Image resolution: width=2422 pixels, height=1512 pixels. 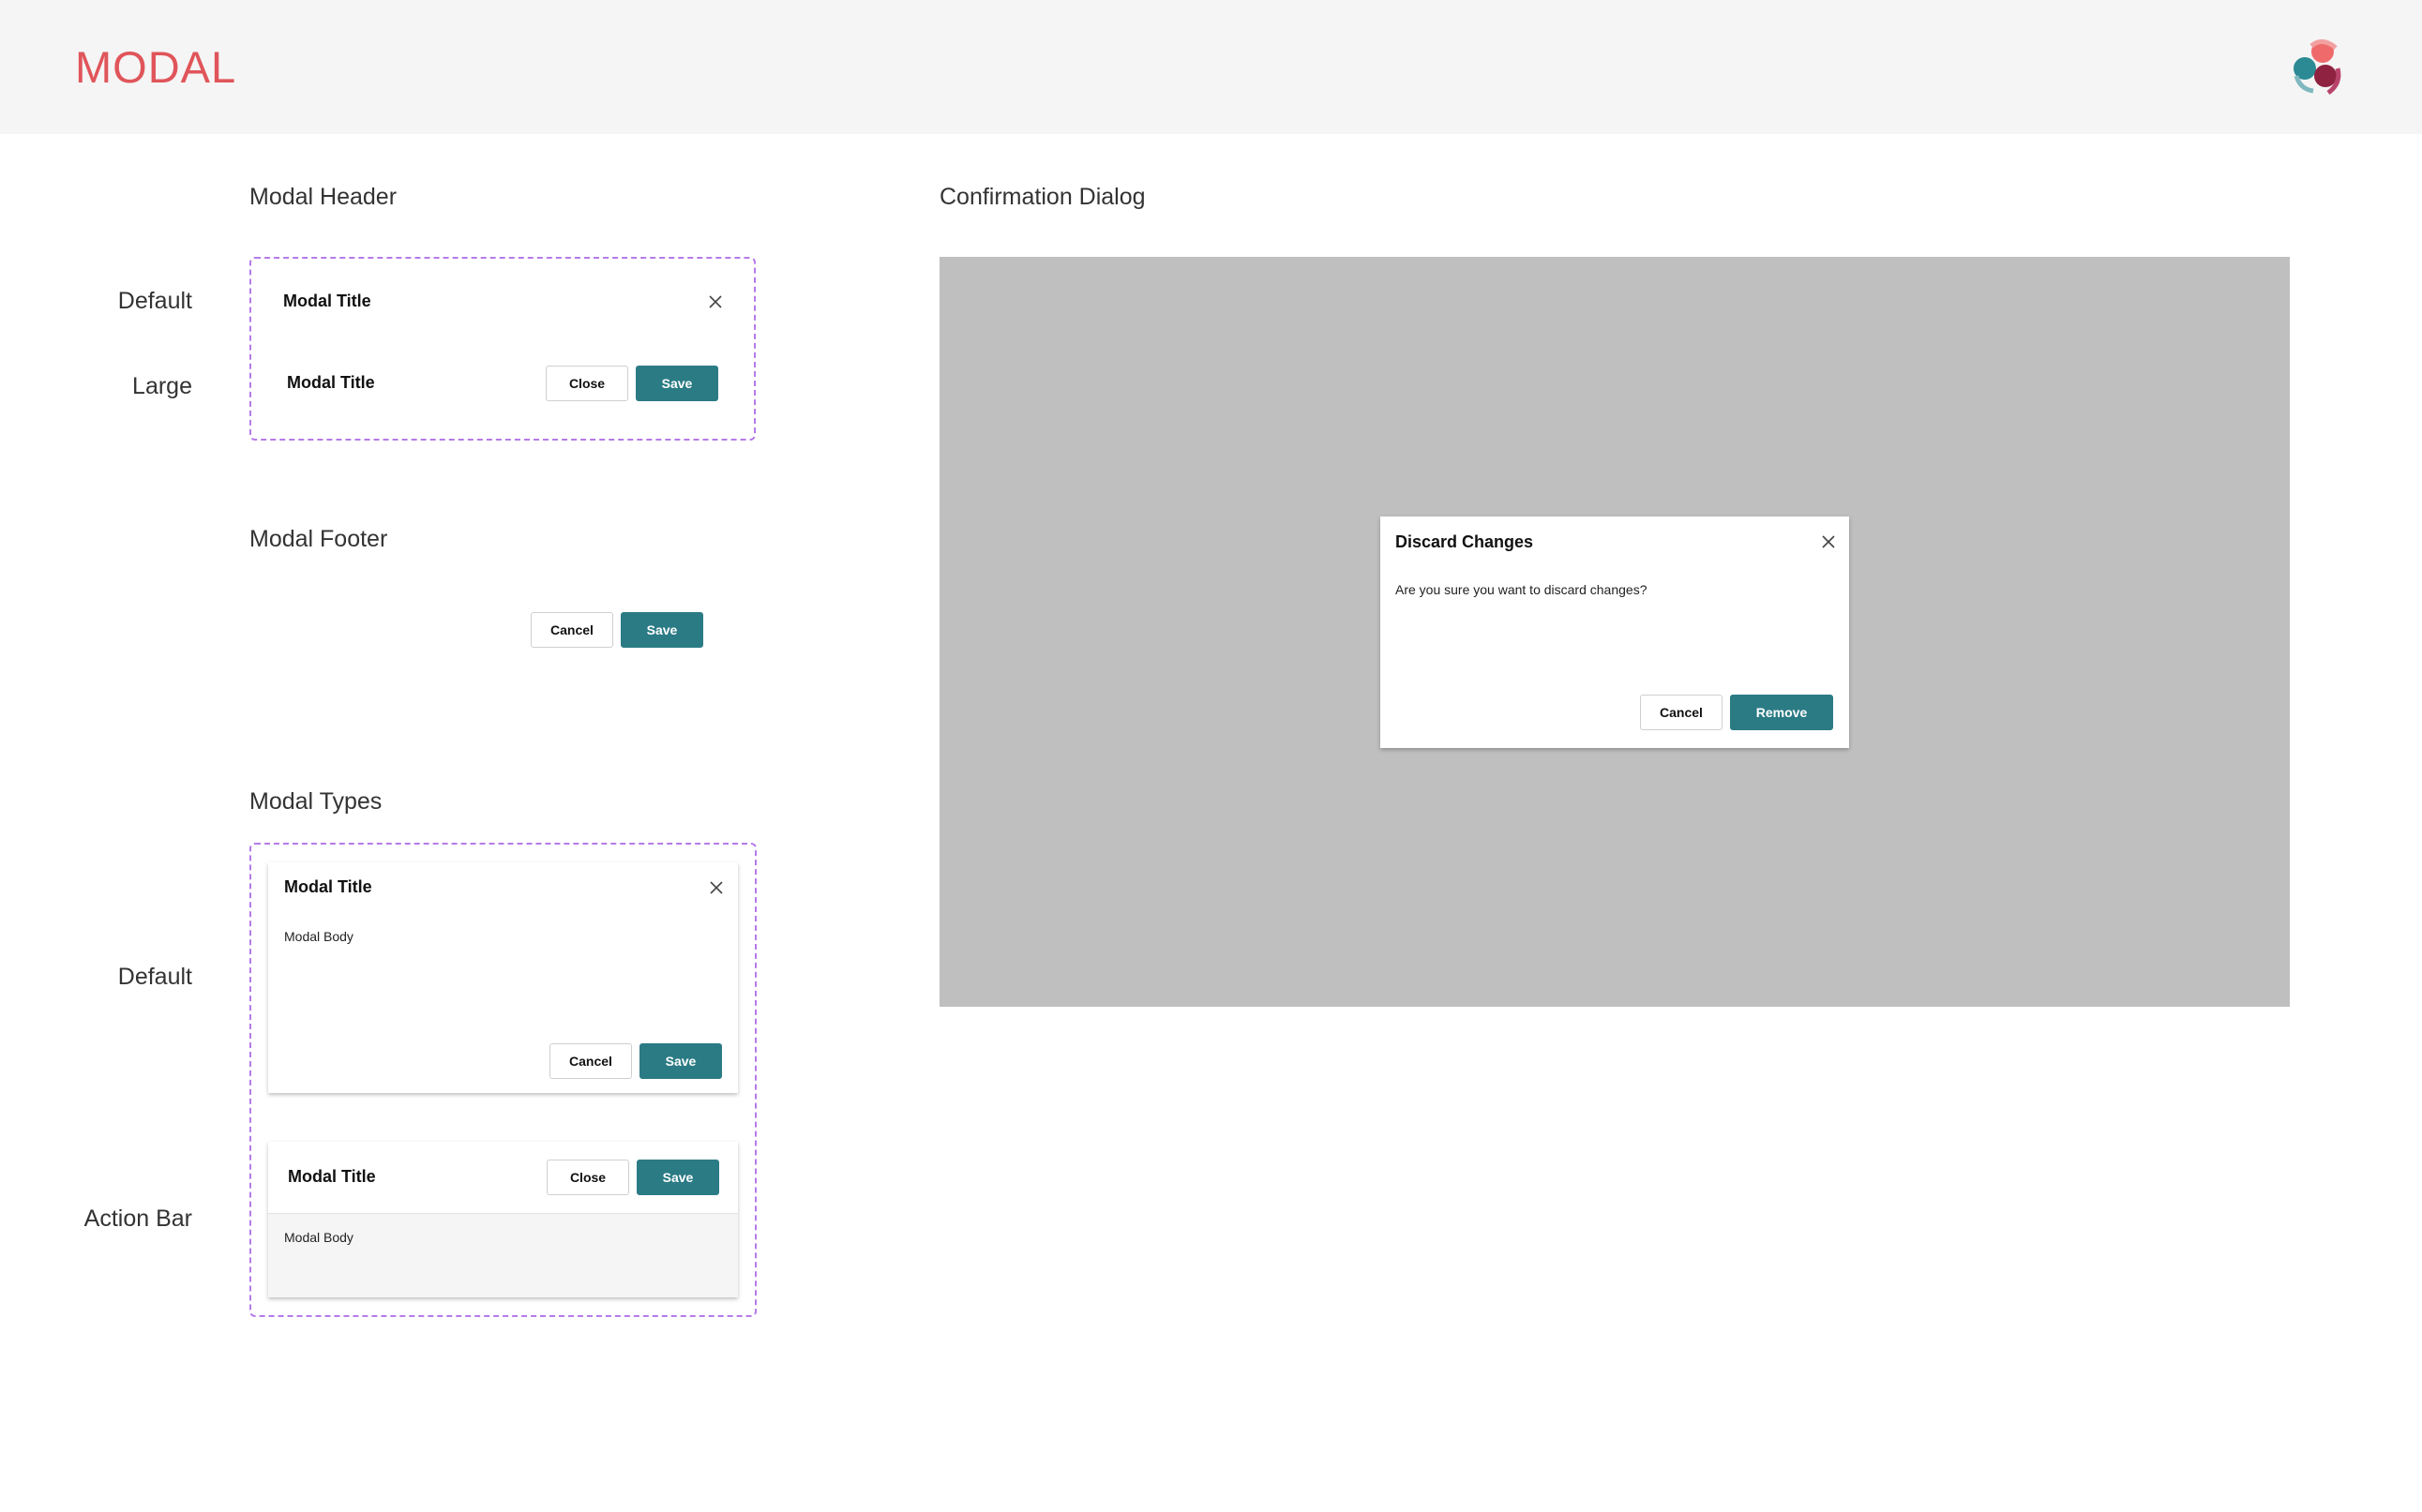 What do you see at coordinates (1211, 67) in the screenshot?
I see `top-bar: MODAL` at bounding box center [1211, 67].